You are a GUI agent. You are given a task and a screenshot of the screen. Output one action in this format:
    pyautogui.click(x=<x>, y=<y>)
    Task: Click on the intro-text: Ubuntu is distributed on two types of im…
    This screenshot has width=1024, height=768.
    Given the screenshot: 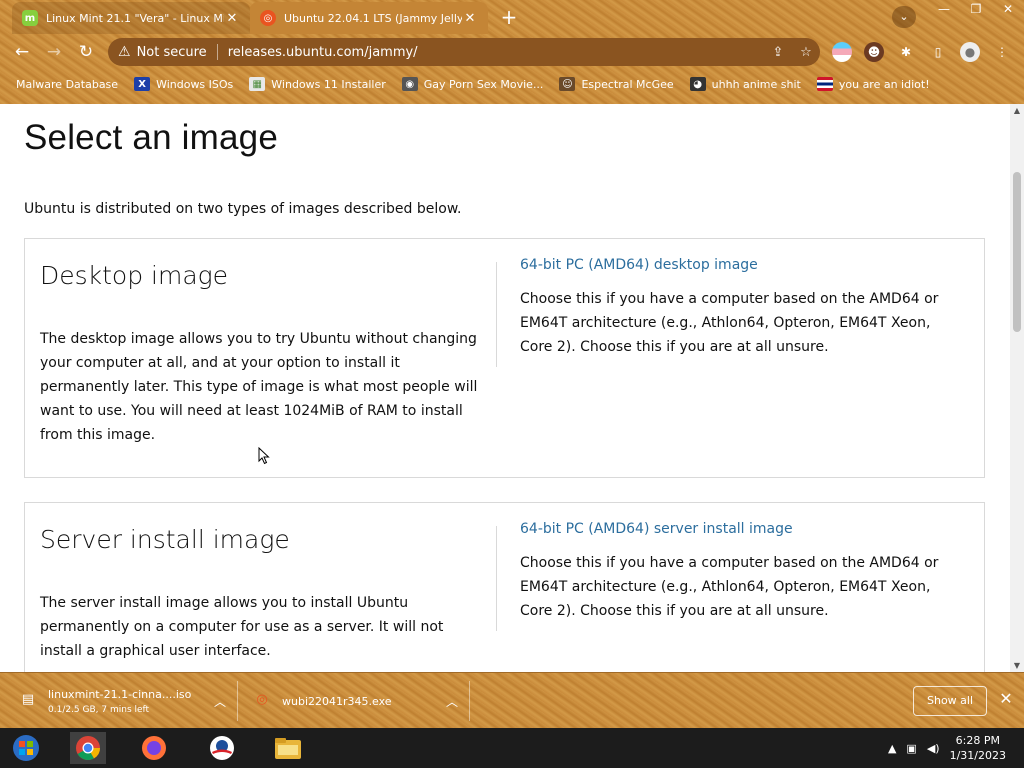 What is the action you would take?
    pyautogui.click(x=243, y=209)
    